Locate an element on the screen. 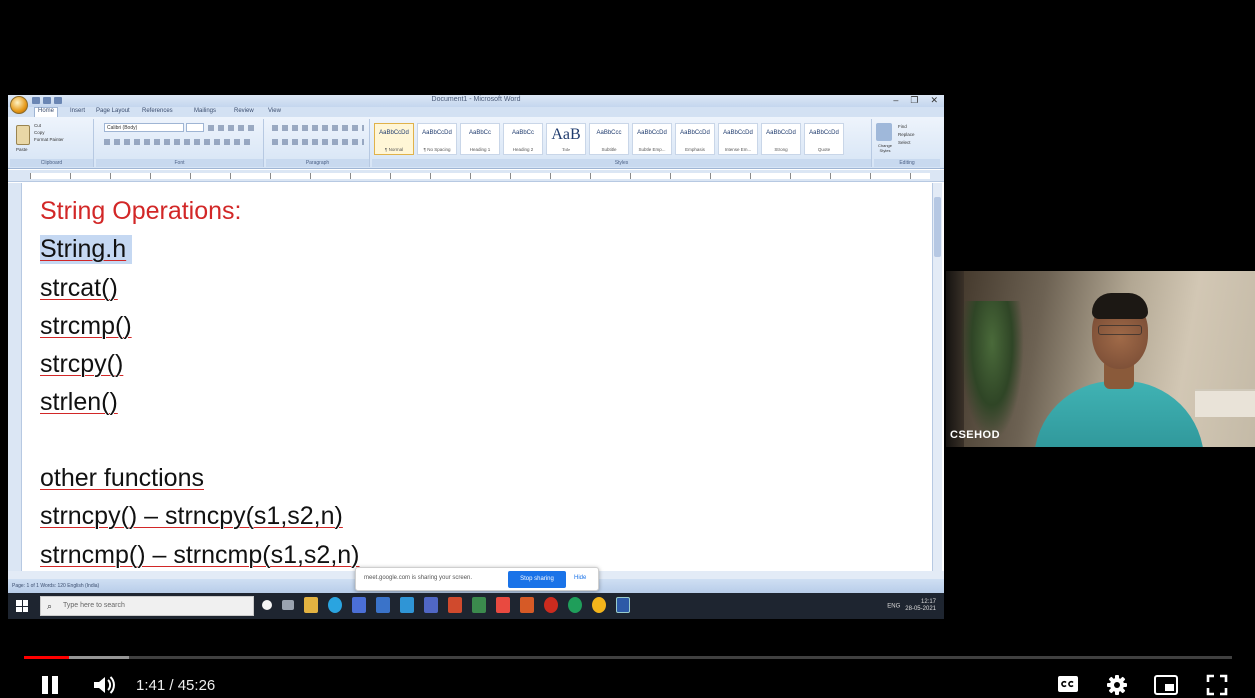  select-label: Select is located at coordinates (904, 142).